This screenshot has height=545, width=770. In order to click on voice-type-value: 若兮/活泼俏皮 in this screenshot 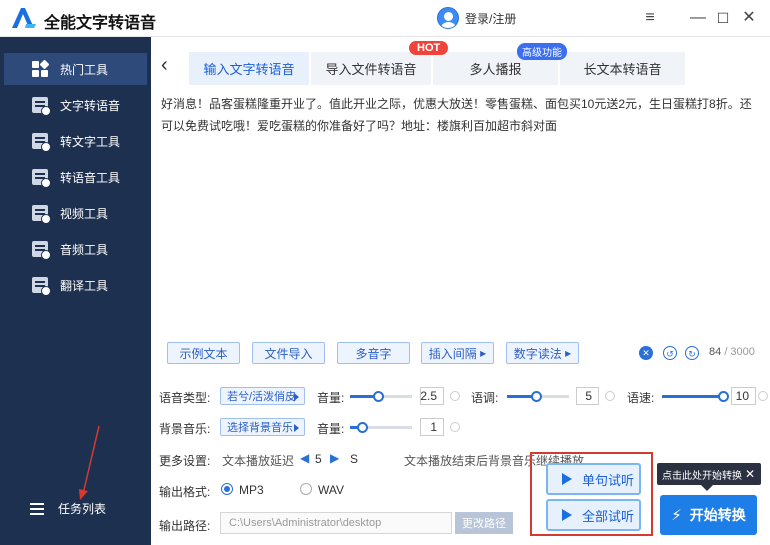, I will do `click(262, 397)`.